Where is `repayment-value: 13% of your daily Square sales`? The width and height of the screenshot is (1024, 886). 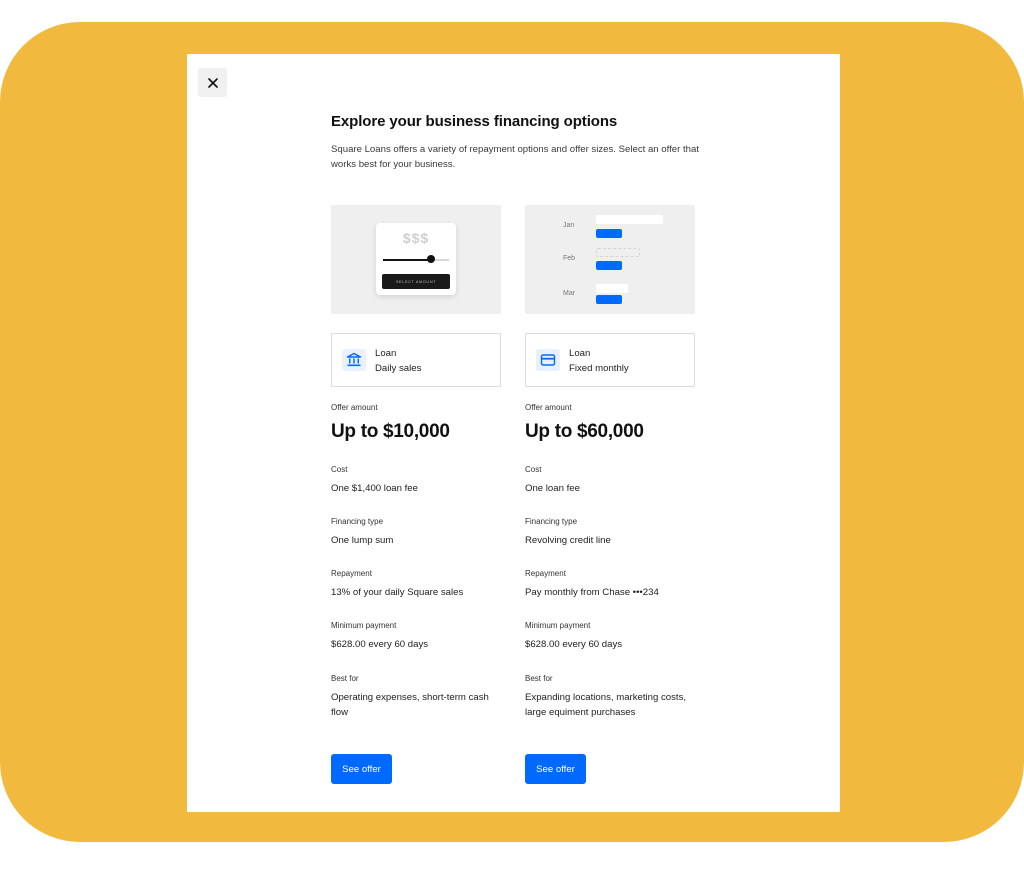
repayment-value: 13% of your daily Square sales is located at coordinates (397, 592).